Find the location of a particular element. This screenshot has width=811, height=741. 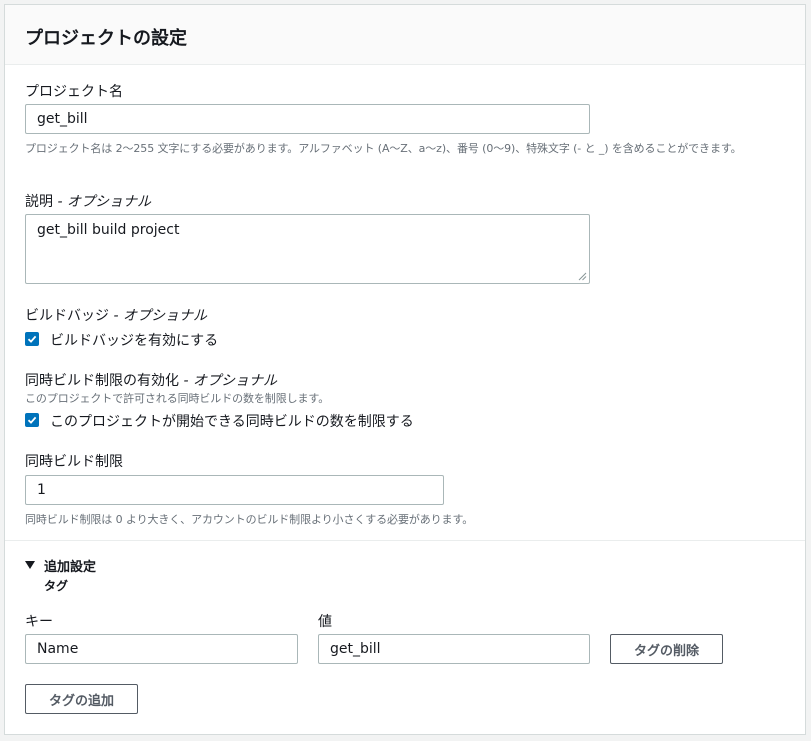

tag-key-label: キー is located at coordinates (39, 622).